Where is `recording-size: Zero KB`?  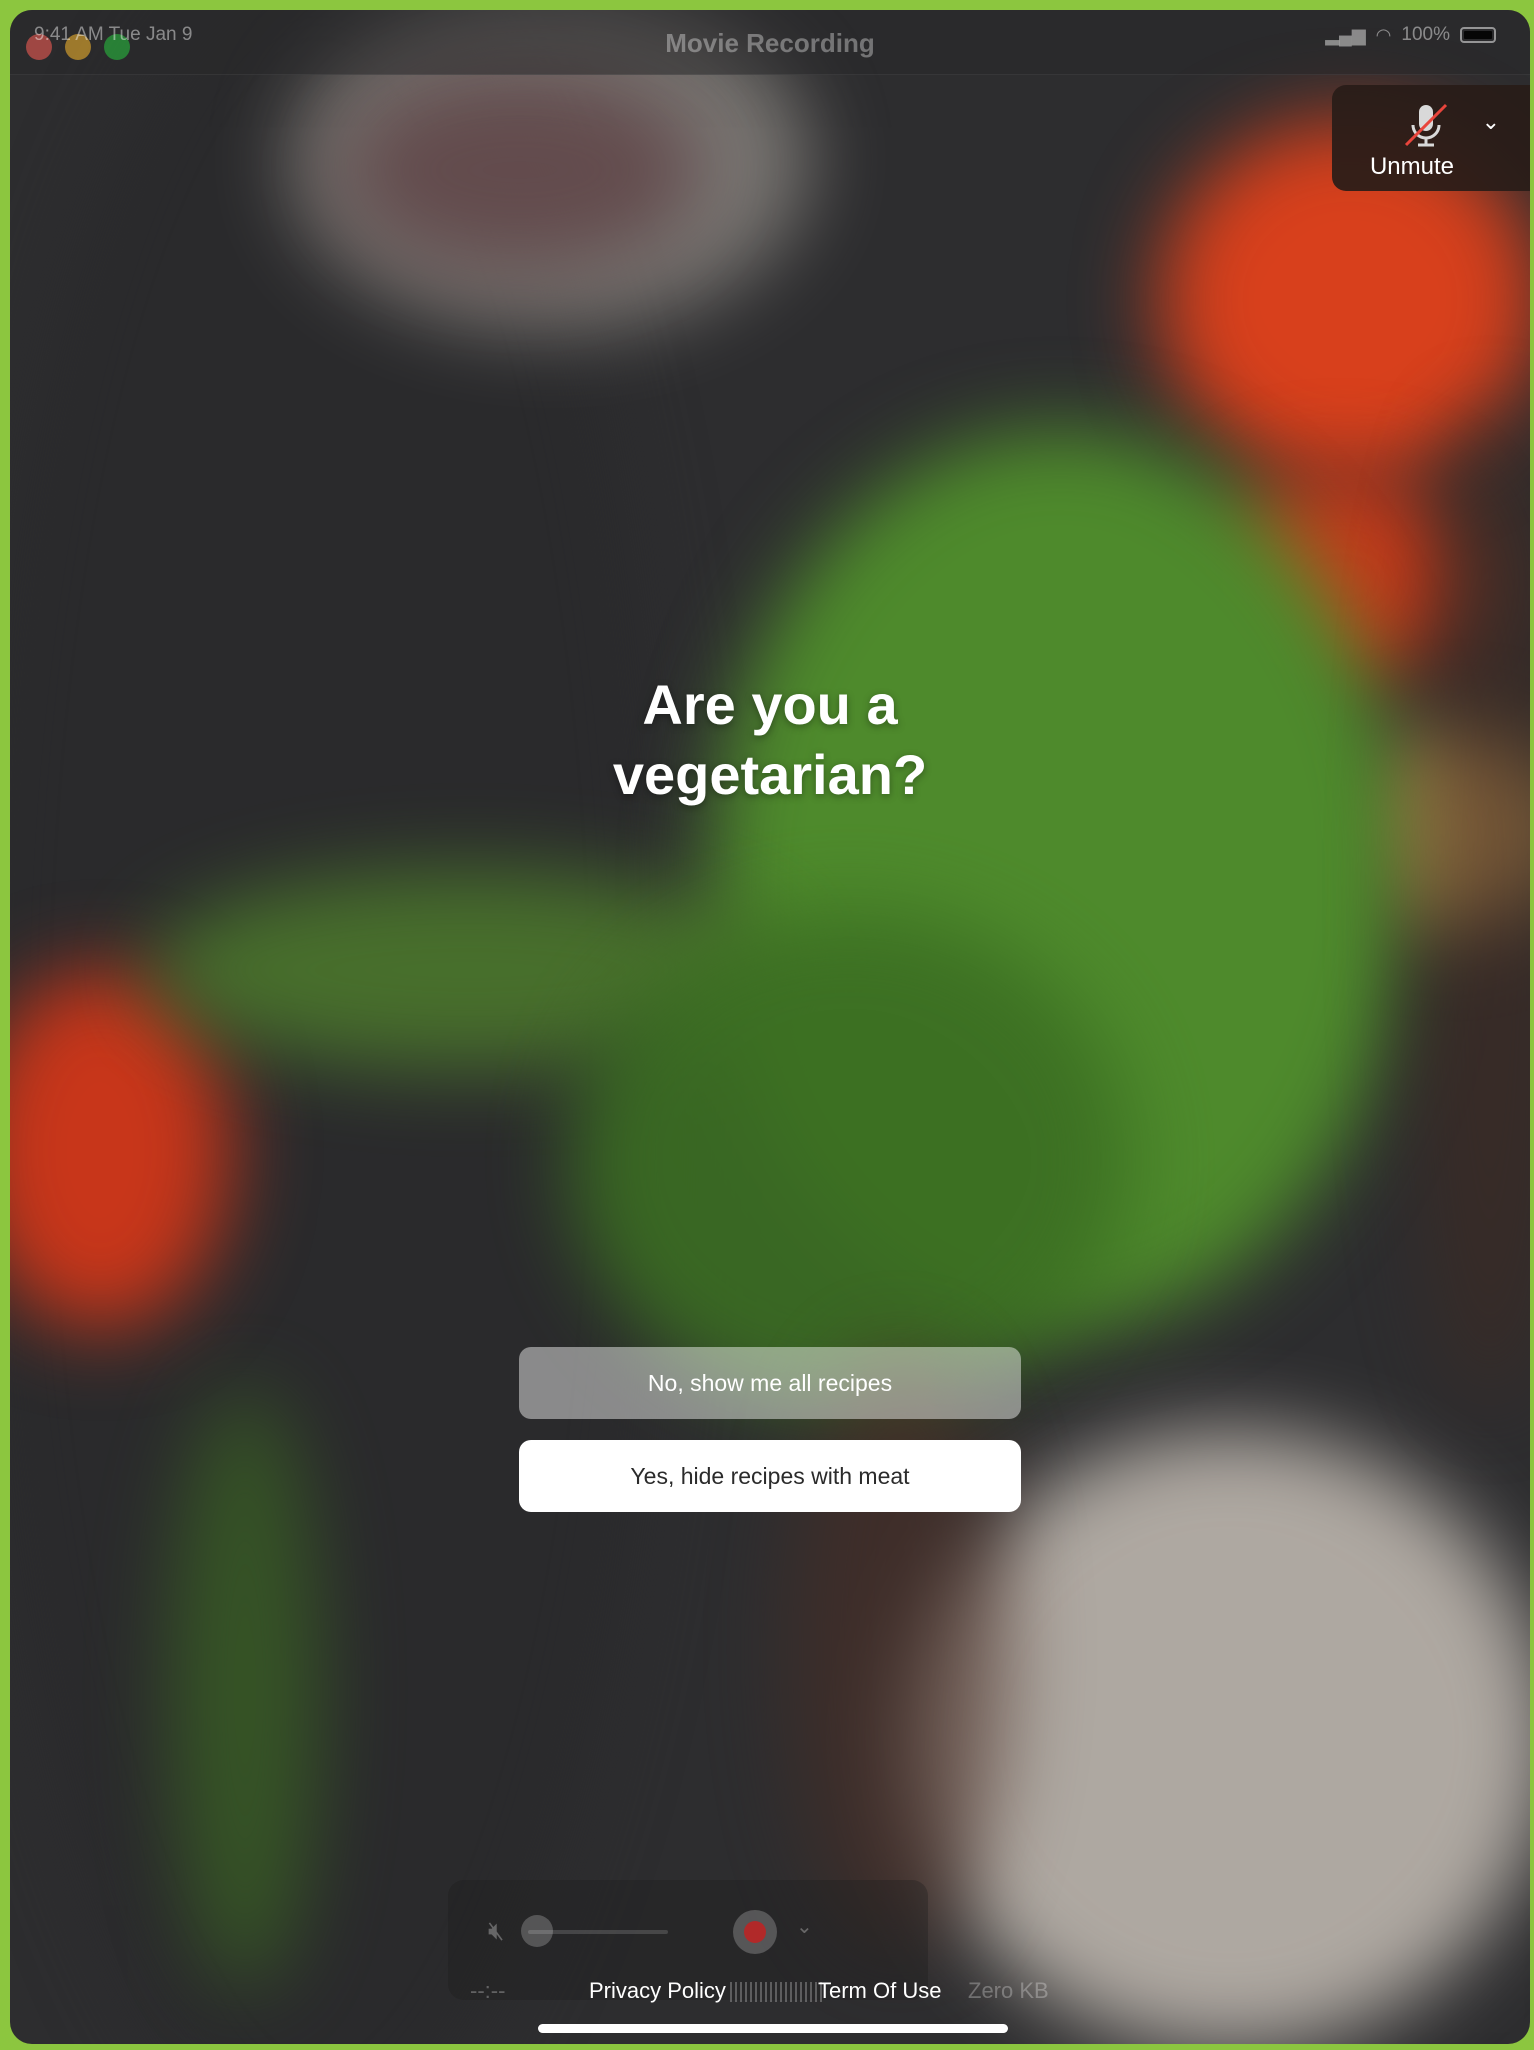
recording-size: Zero KB is located at coordinates (1008, 1990).